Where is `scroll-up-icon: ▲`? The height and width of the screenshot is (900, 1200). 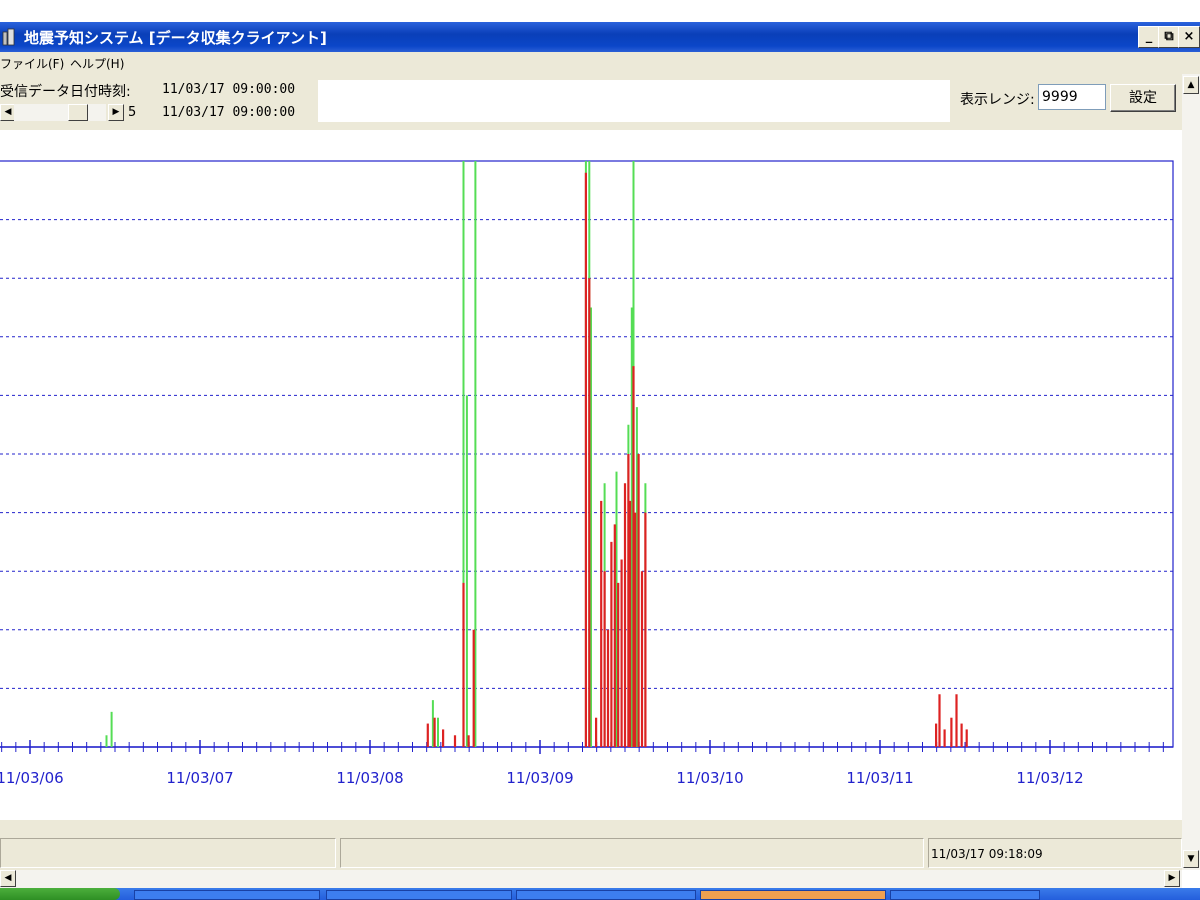 scroll-up-icon: ▲ is located at coordinates (1191, 85).